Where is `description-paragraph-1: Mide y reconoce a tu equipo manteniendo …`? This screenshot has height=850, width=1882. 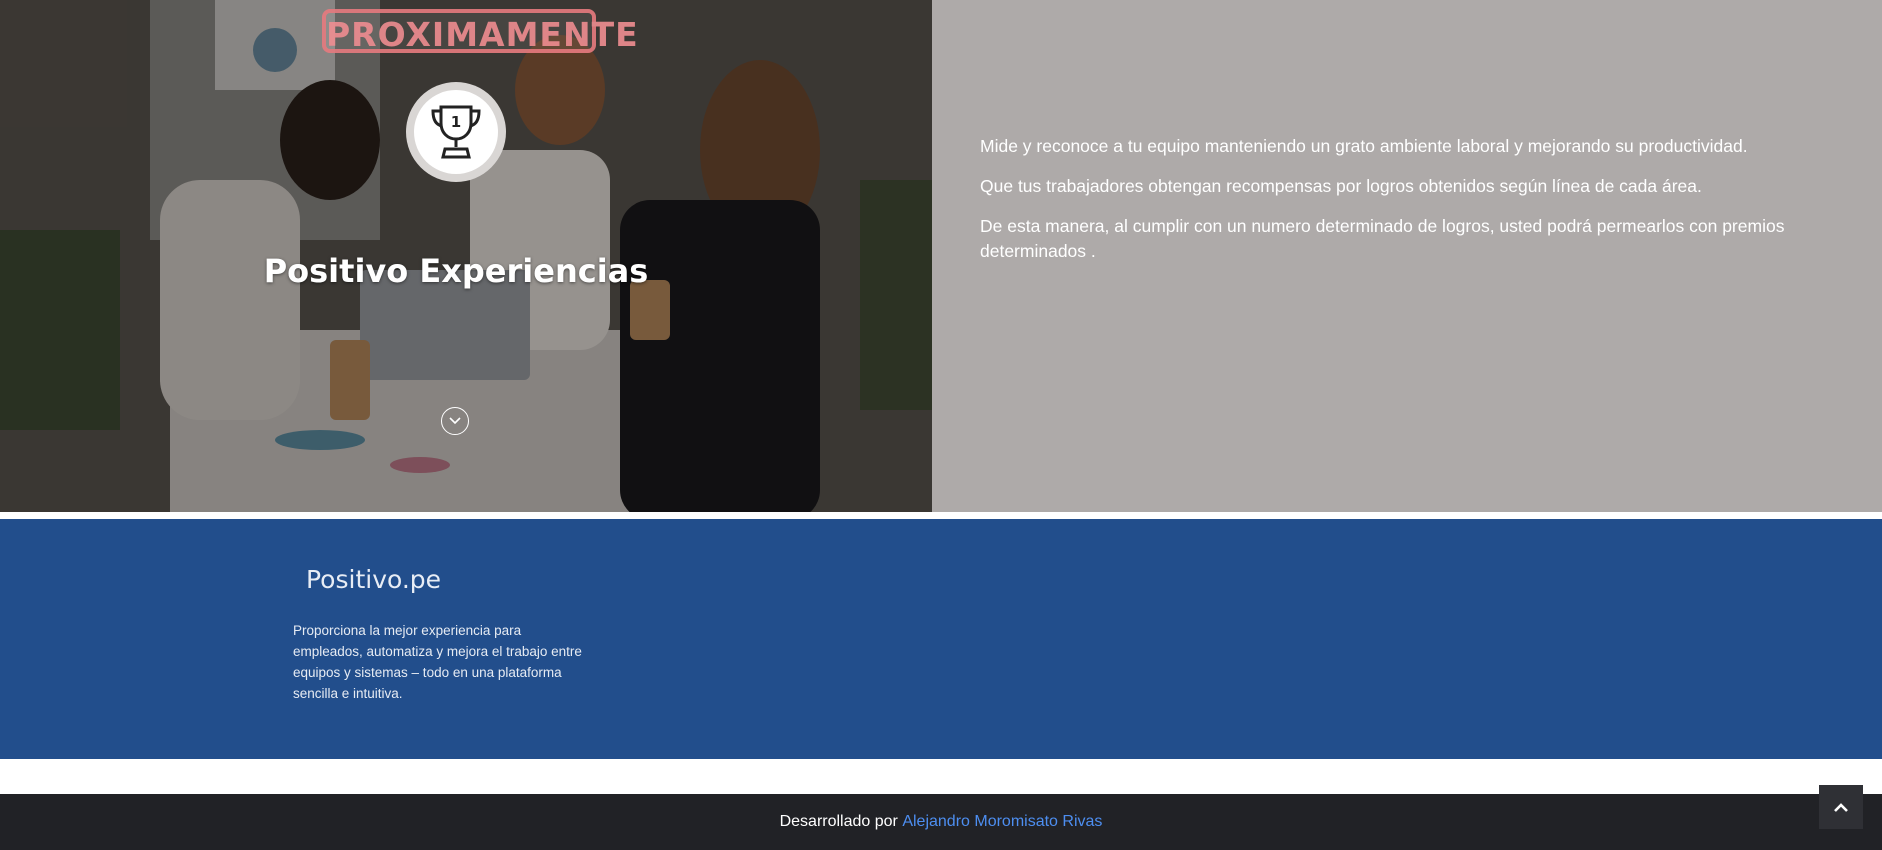 description-paragraph-1: Mide y reconoce a tu equipo manteniendo … is located at coordinates (1364, 146).